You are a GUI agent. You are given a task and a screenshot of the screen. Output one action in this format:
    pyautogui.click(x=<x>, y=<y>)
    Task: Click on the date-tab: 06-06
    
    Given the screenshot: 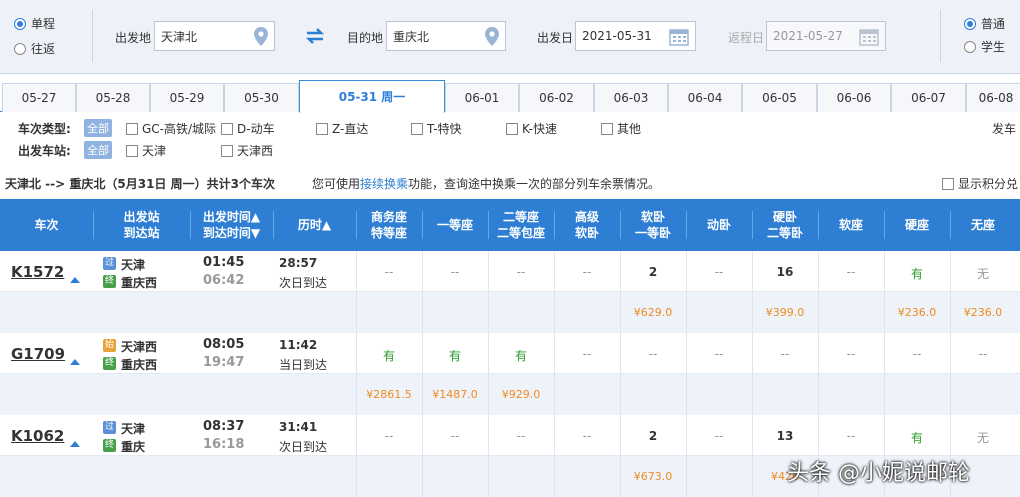 What is the action you would take?
    pyautogui.click(x=854, y=97)
    